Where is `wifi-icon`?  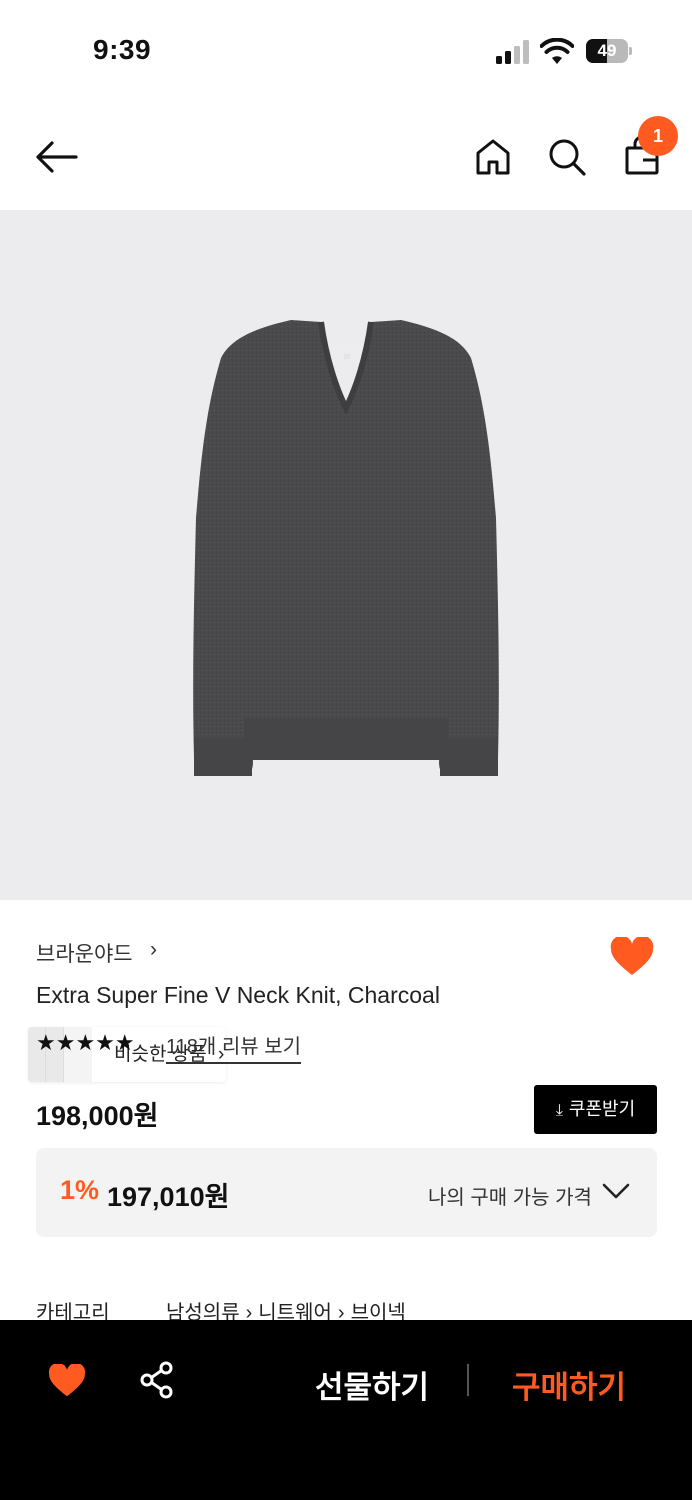
wifi-icon is located at coordinates (557, 51).